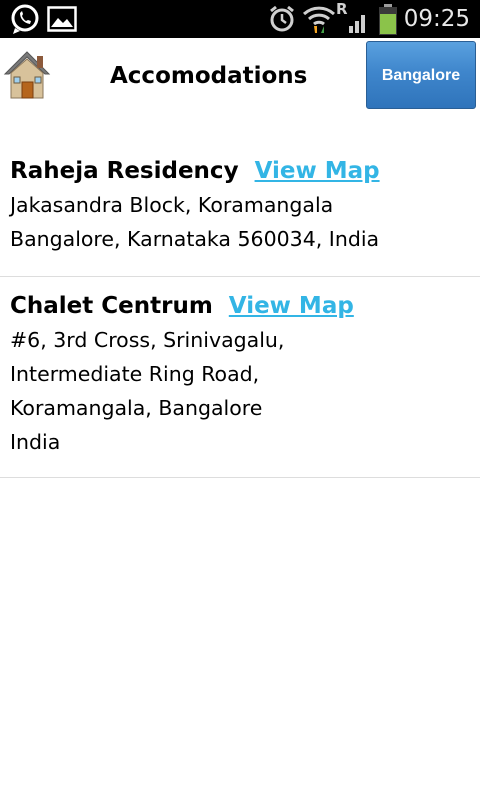 This screenshot has height=800, width=480. I want to click on app-header: Accomodations Bangalore, so click(240, 77).